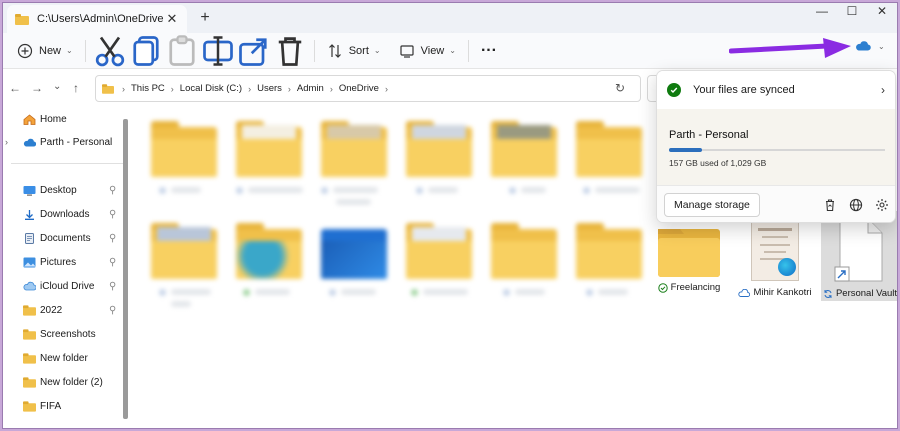 The height and width of the screenshot is (431, 900). Describe the element at coordinates (125, 269) in the screenshot. I see `sidebar-scrollbar` at that location.